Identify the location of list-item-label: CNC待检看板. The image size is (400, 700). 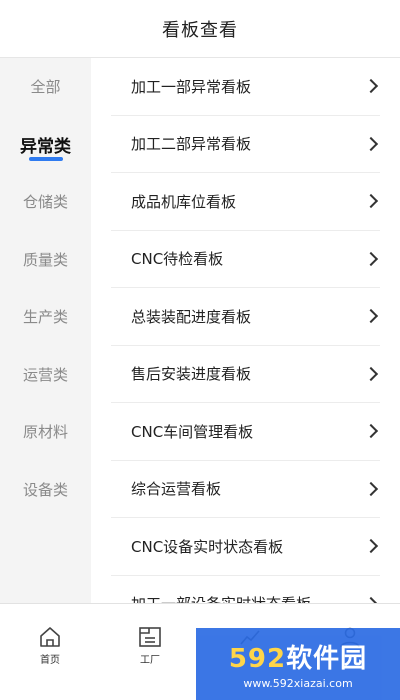
(177, 259).